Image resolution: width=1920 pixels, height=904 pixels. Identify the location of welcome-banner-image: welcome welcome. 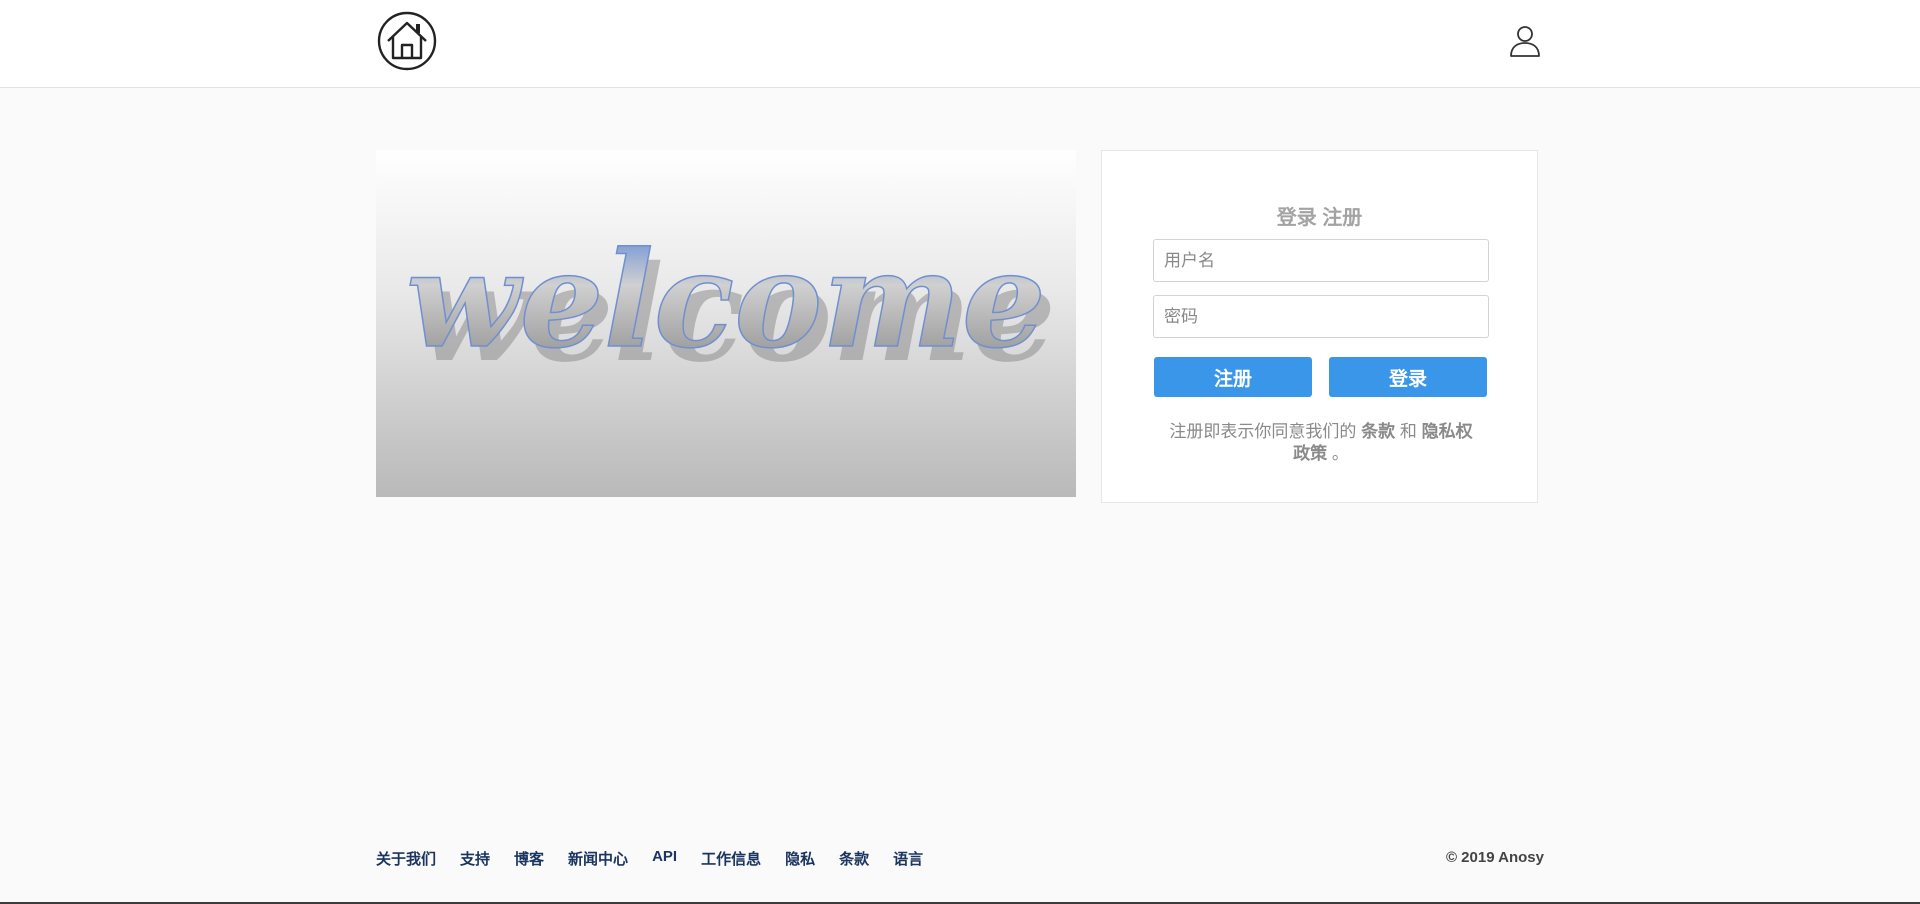
(726, 323).